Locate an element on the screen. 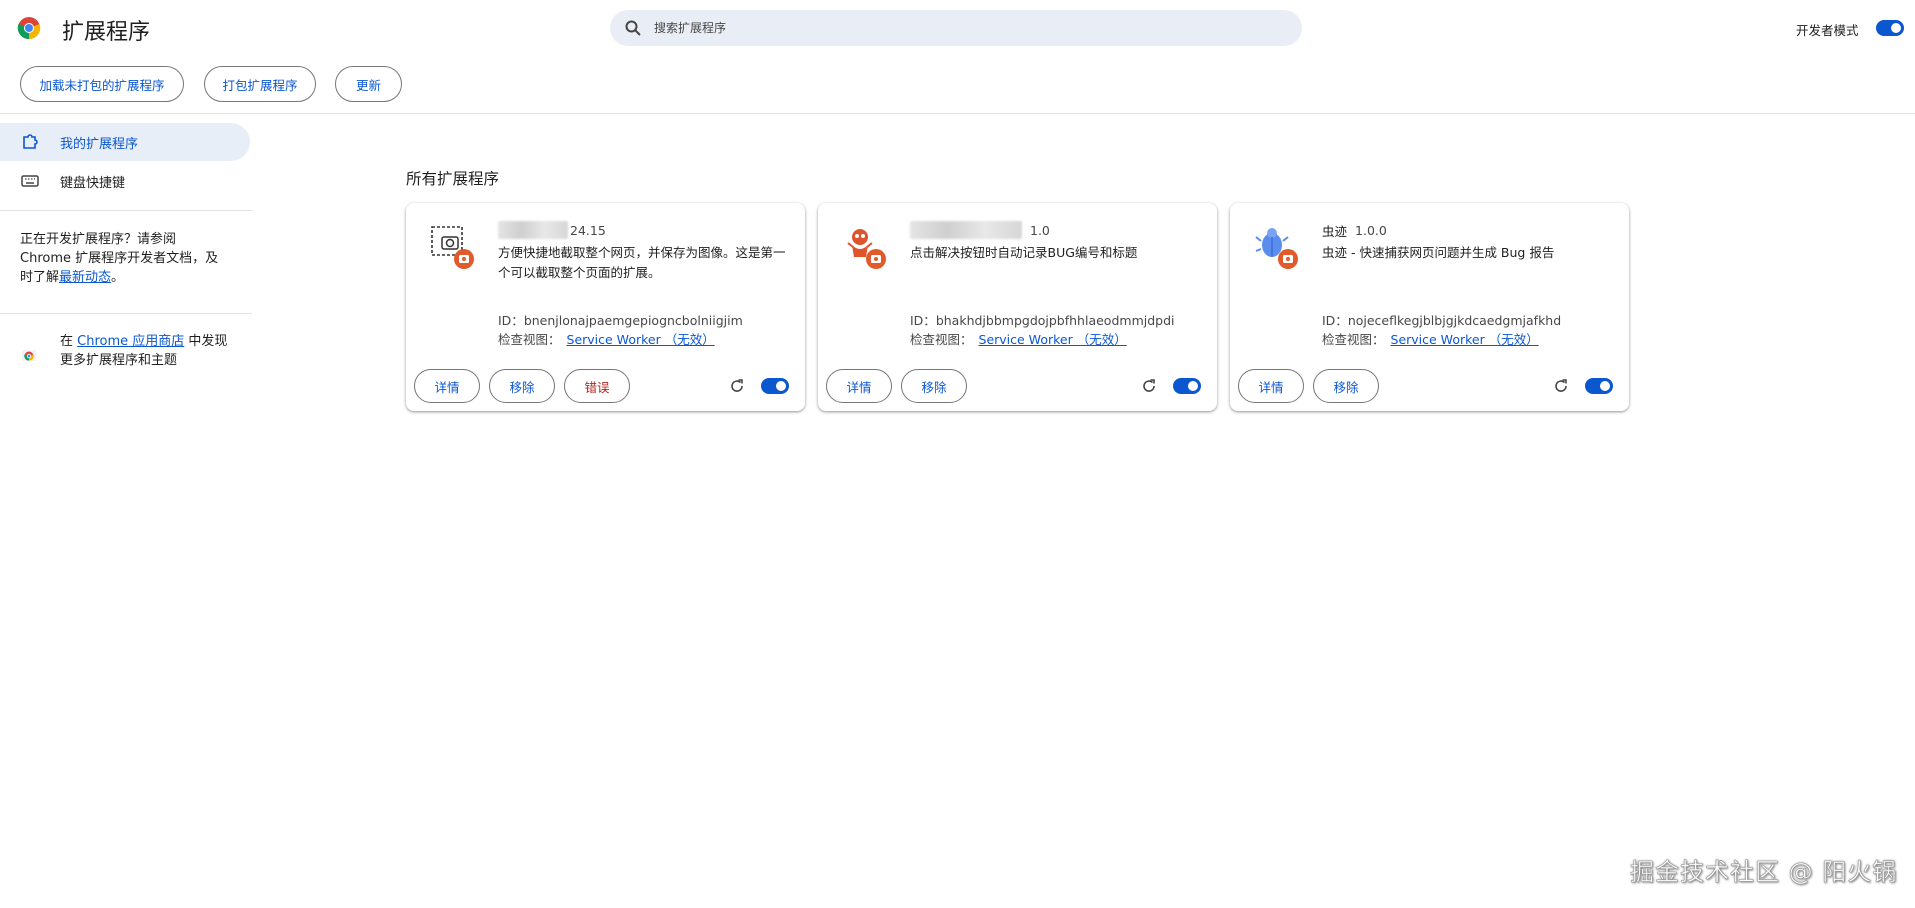 This screenshot has height=908, width=1915. chrome-logo-icon is located at coordinates (29, 28).